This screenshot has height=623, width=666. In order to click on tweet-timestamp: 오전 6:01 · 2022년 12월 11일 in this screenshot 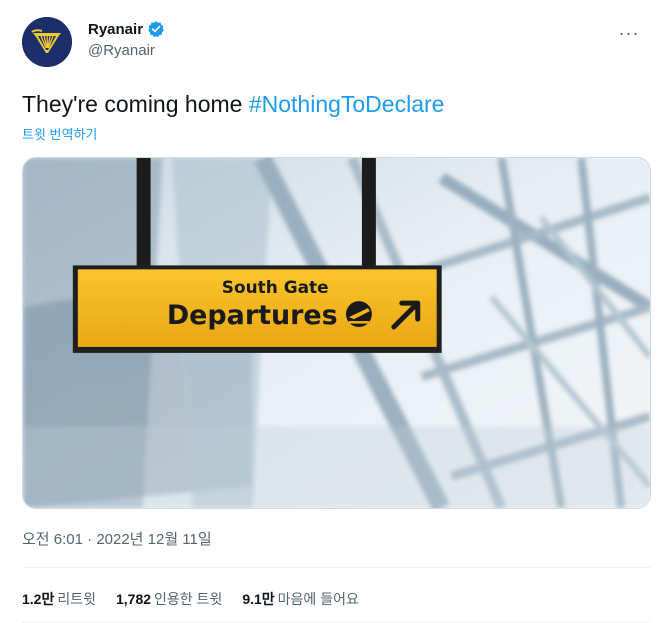, I will do `click(117, 538)`.